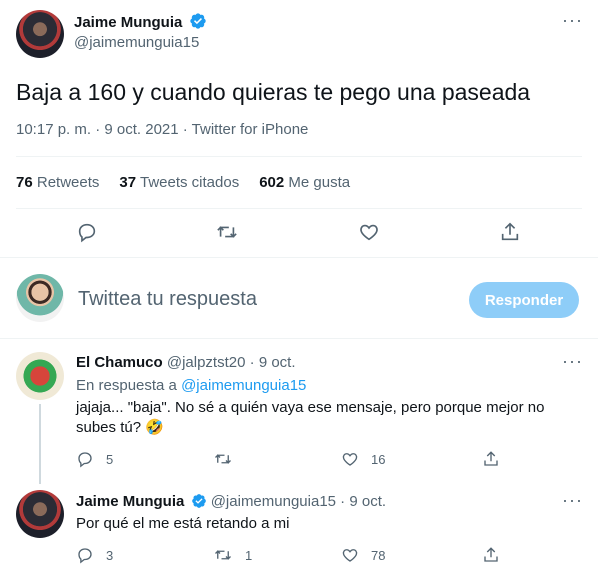 The width and height of the screenshot is (598, 569). Describe the element at coordinates (130, 501) in the screenshot. I see `reply-author-name: Jaime Munguia` at that location.